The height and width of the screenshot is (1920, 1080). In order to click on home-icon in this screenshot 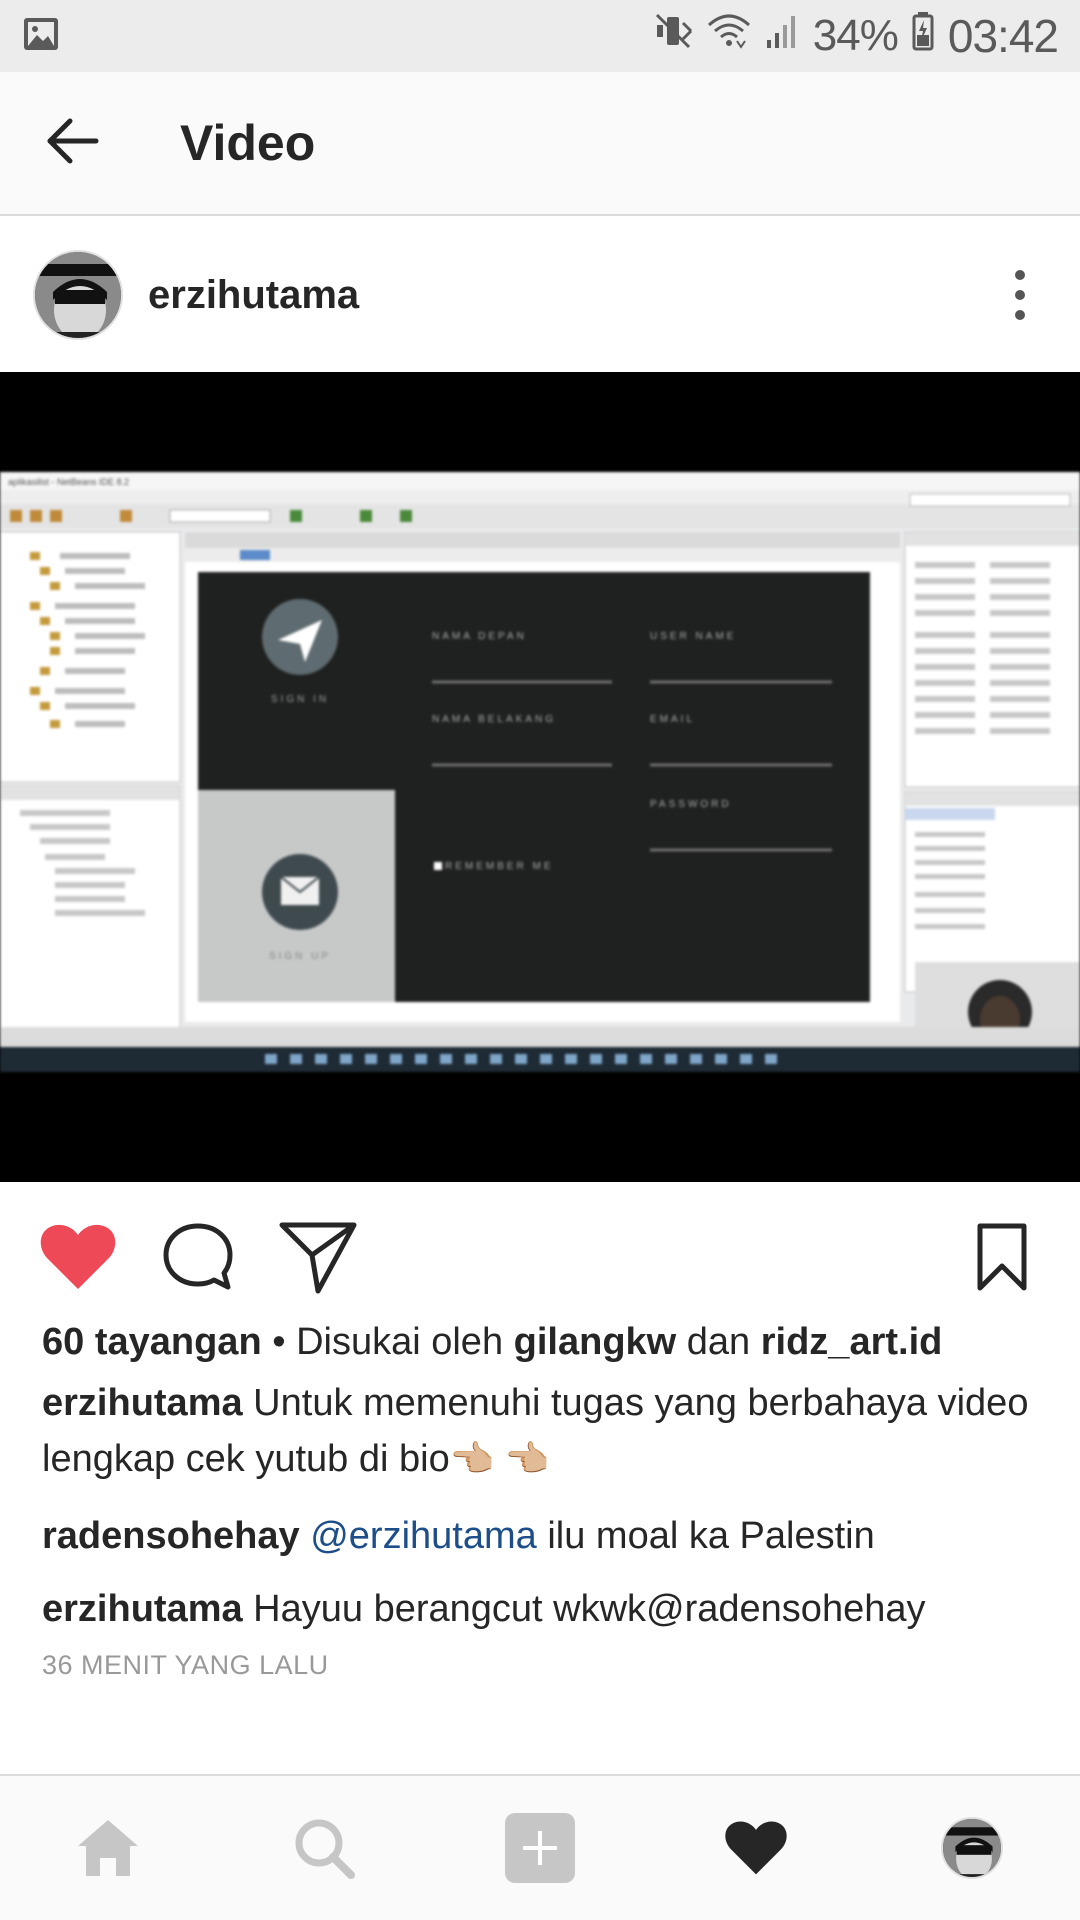, I will do `click(108, 1848)`.